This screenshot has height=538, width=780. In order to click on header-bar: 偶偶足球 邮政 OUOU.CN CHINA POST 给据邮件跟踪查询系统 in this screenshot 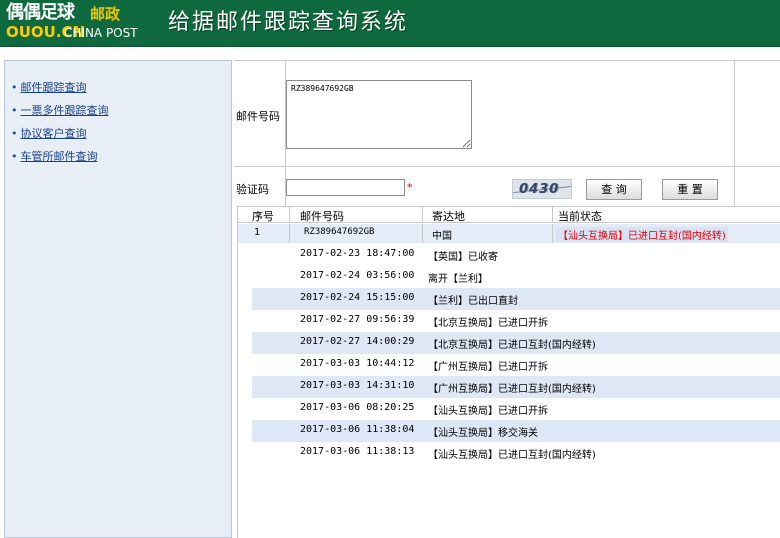, I will do `click(390, 23)`.